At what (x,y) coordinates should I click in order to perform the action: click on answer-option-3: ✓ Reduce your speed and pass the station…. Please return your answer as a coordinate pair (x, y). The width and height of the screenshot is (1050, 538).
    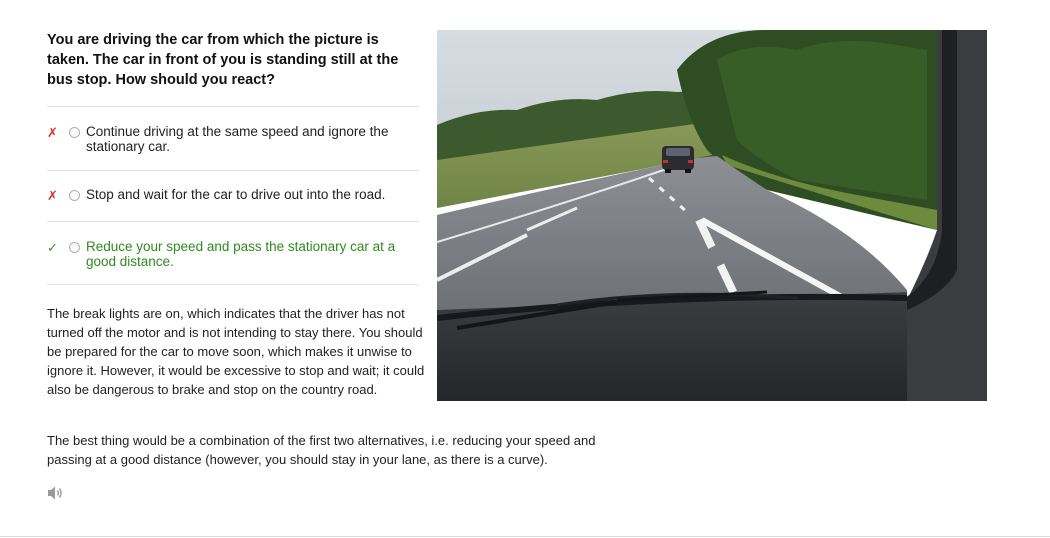
    Looking at the image, I should click on (233, 253).